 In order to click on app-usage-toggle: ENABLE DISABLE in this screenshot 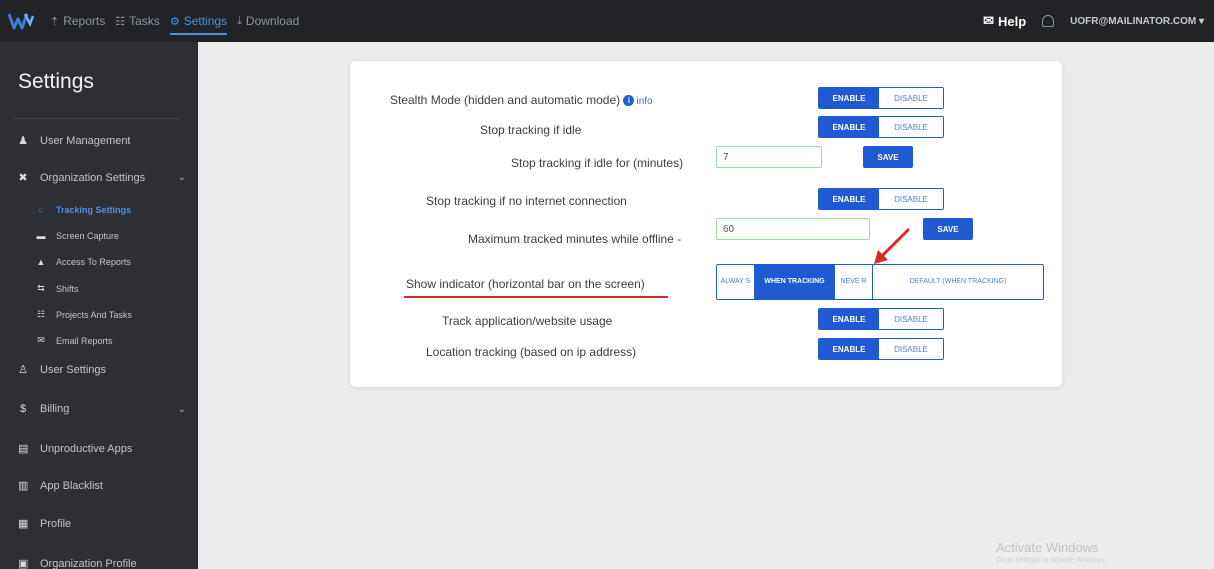, I will do `click(881, 319)`.